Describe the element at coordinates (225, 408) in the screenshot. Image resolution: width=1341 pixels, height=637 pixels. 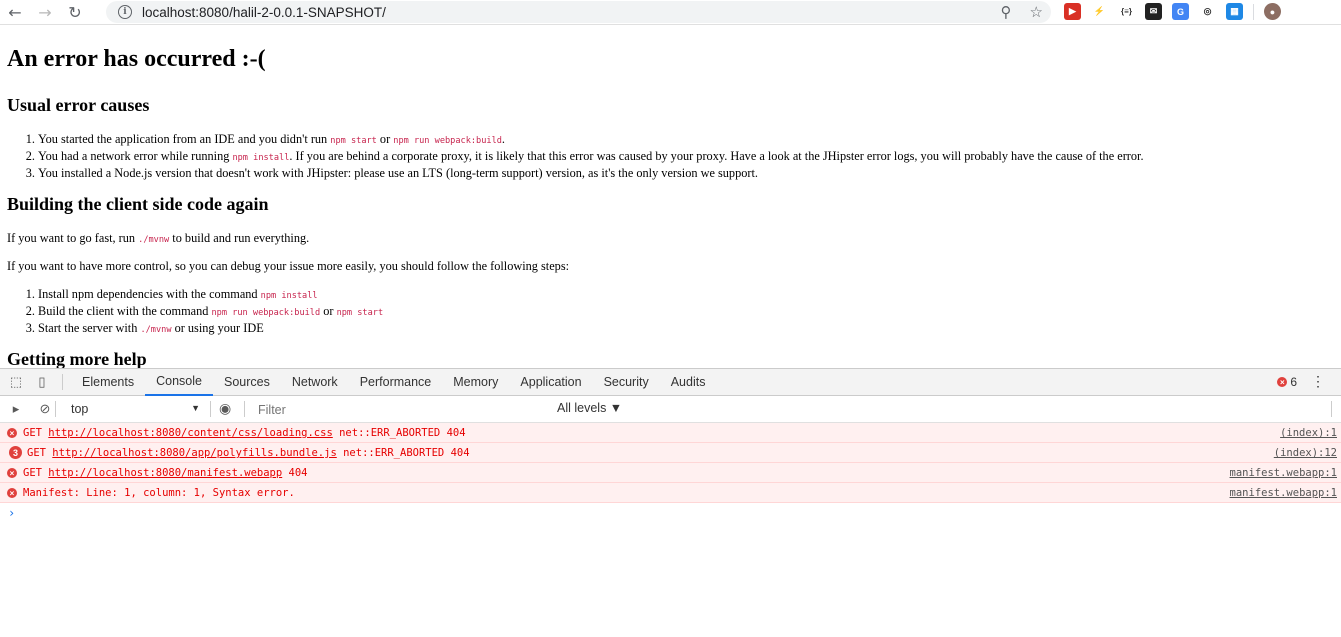
I see `eye-icon: ◉` at that location.